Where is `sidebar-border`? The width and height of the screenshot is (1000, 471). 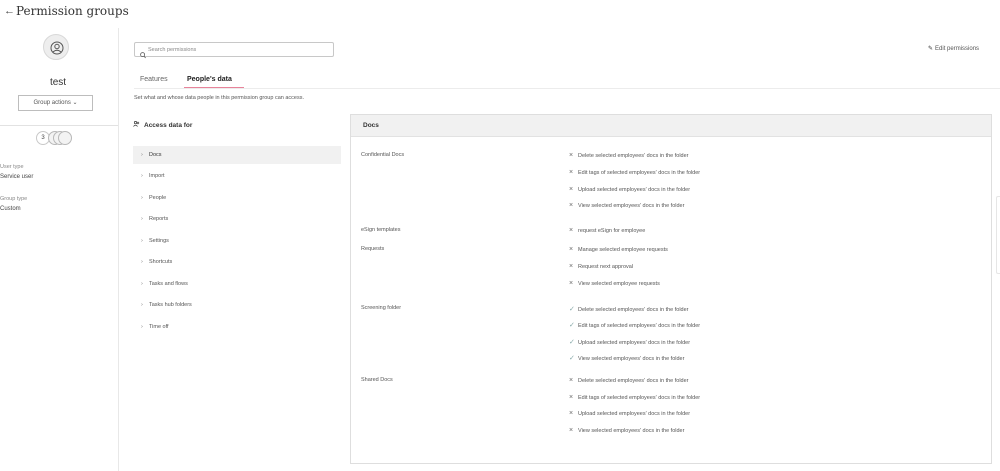 sidebar-border is located at coordinates (118, 249).